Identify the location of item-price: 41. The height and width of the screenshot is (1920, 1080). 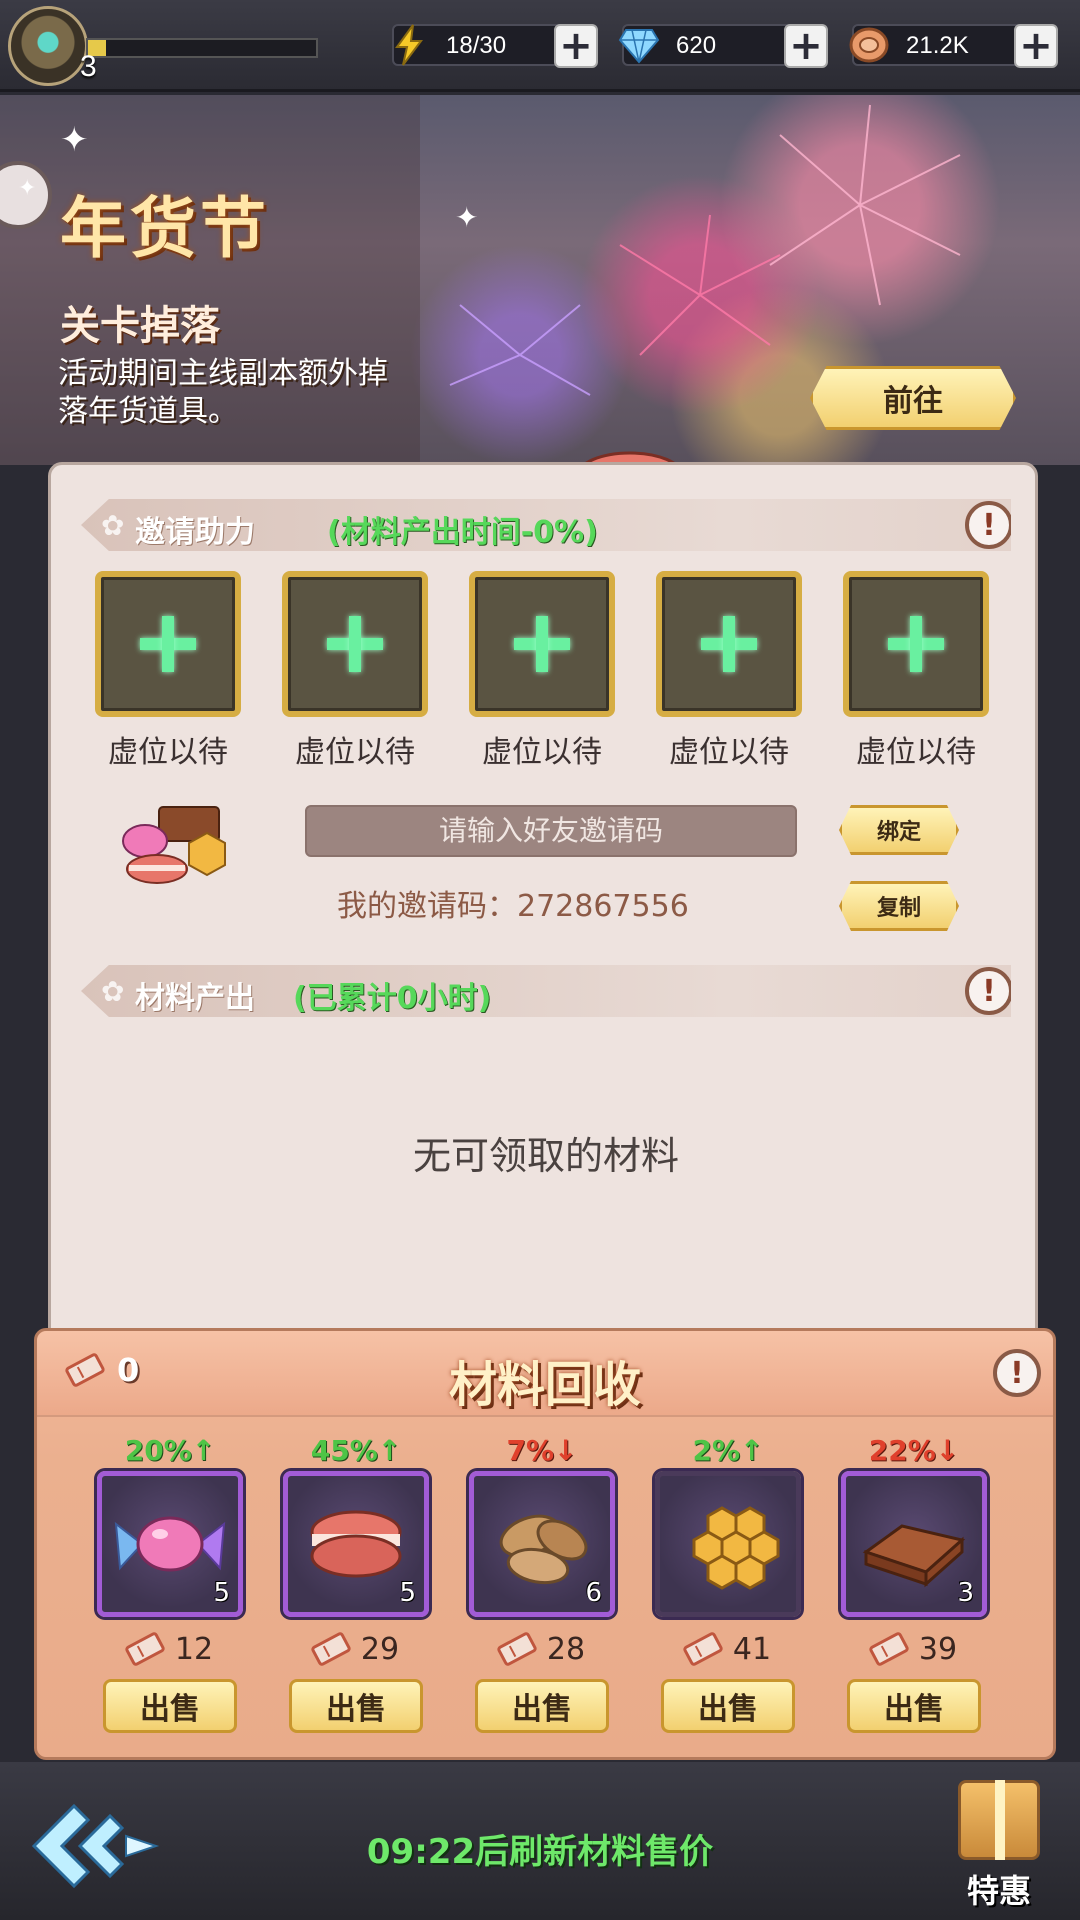
(728, 1649).